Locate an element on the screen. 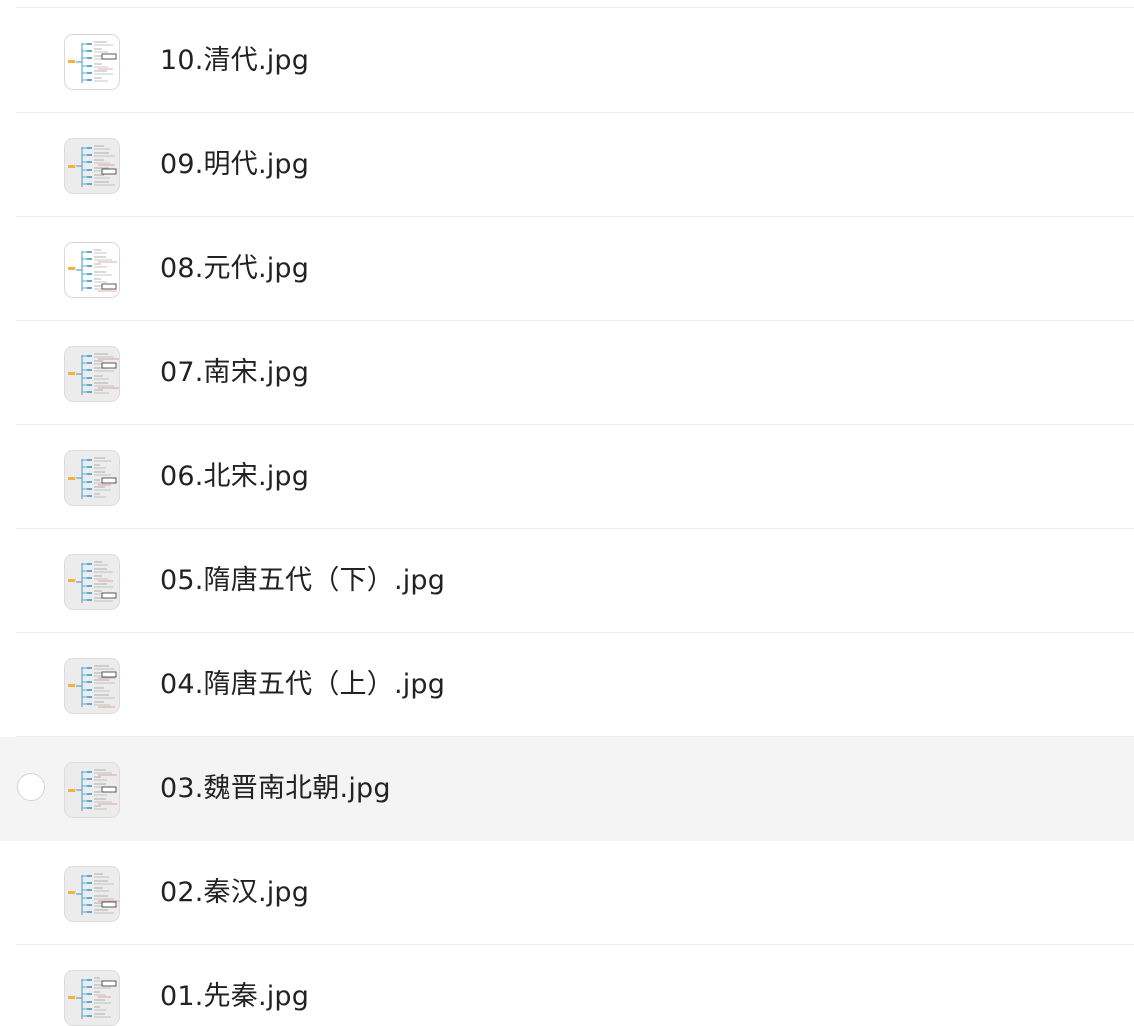 The width and height of the screenshot is (1134, 1026). file-name: 09.明代.jpg is located at coordinates (235, 164).